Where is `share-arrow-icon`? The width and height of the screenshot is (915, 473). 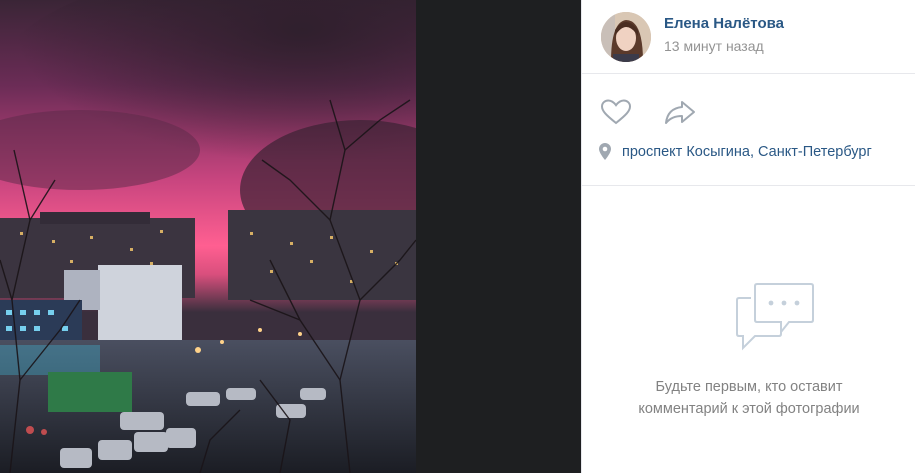
share-arrow-icon is located at coordinates (680, 112).